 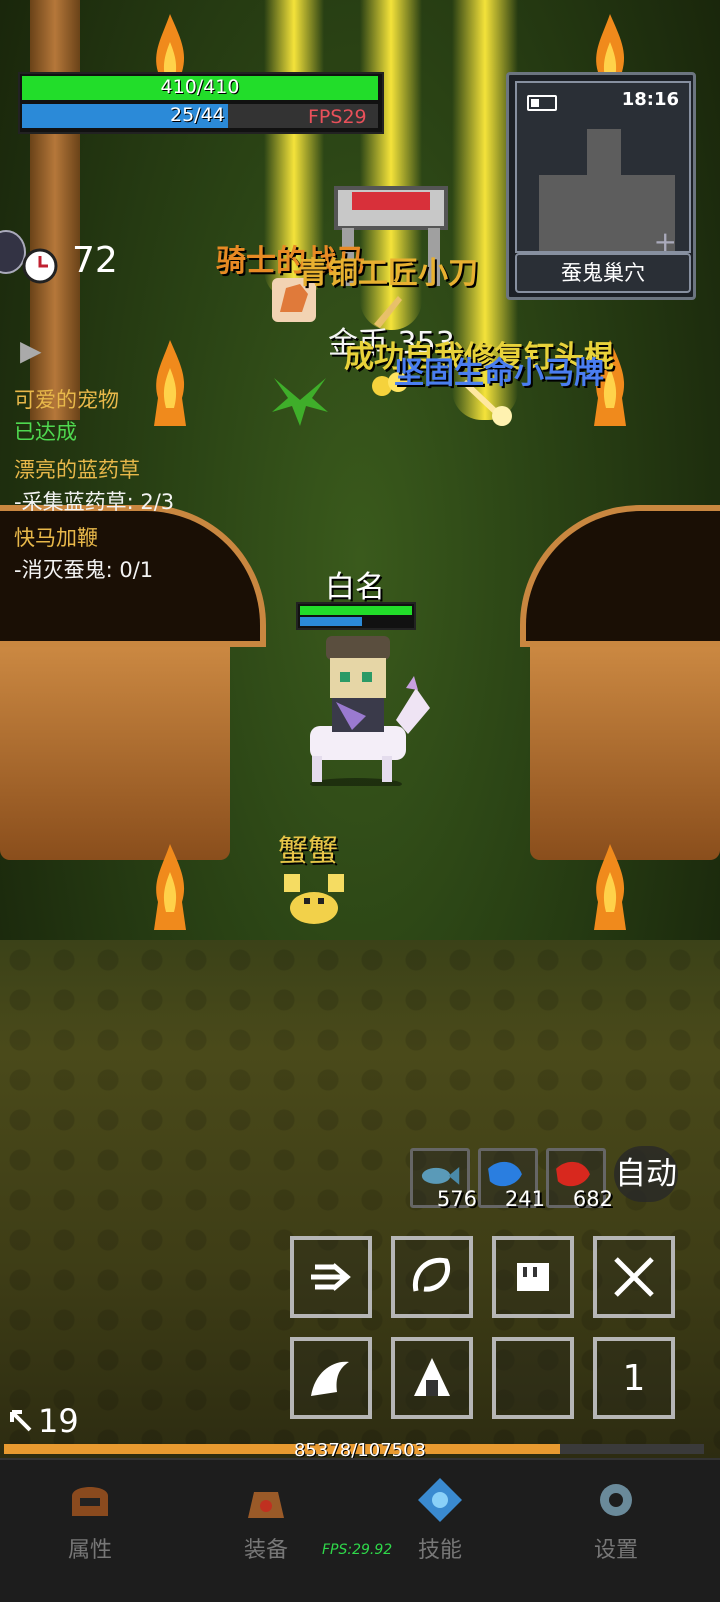 I want to click on potion-count: 576, so click(x=456, y=1199).